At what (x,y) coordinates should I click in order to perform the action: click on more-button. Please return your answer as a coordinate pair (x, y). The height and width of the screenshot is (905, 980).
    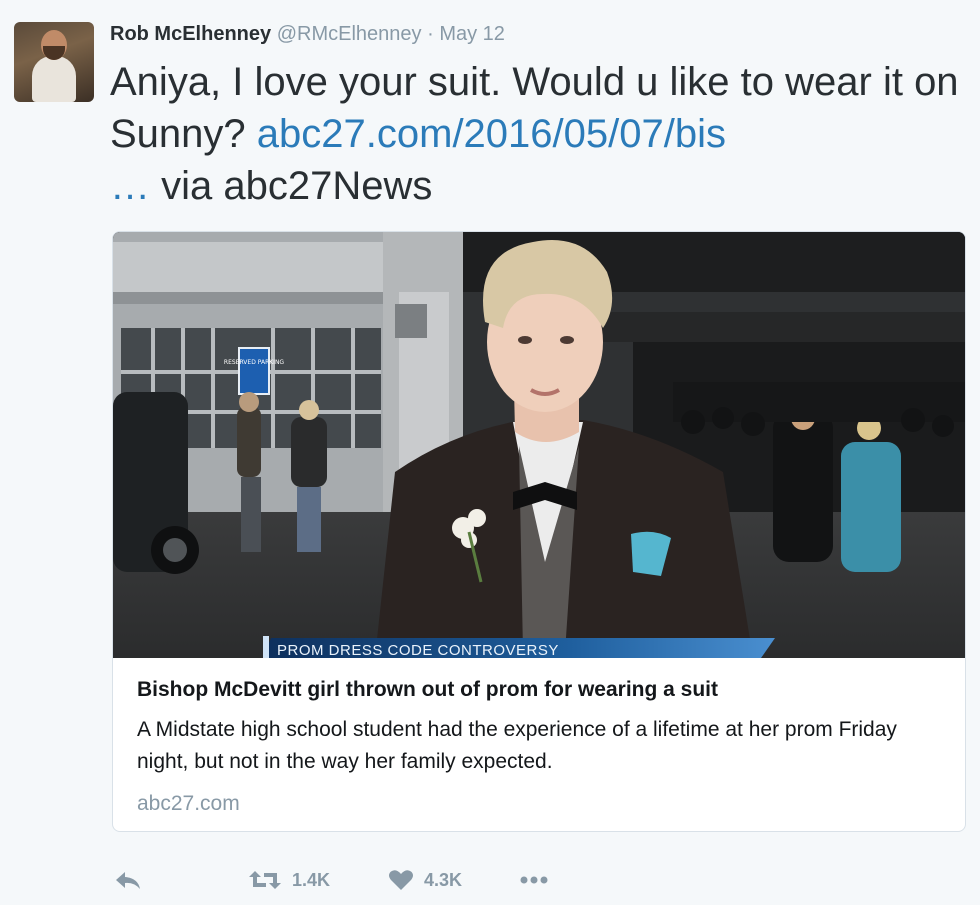
    Looking at the image, I should click on (534, 880).